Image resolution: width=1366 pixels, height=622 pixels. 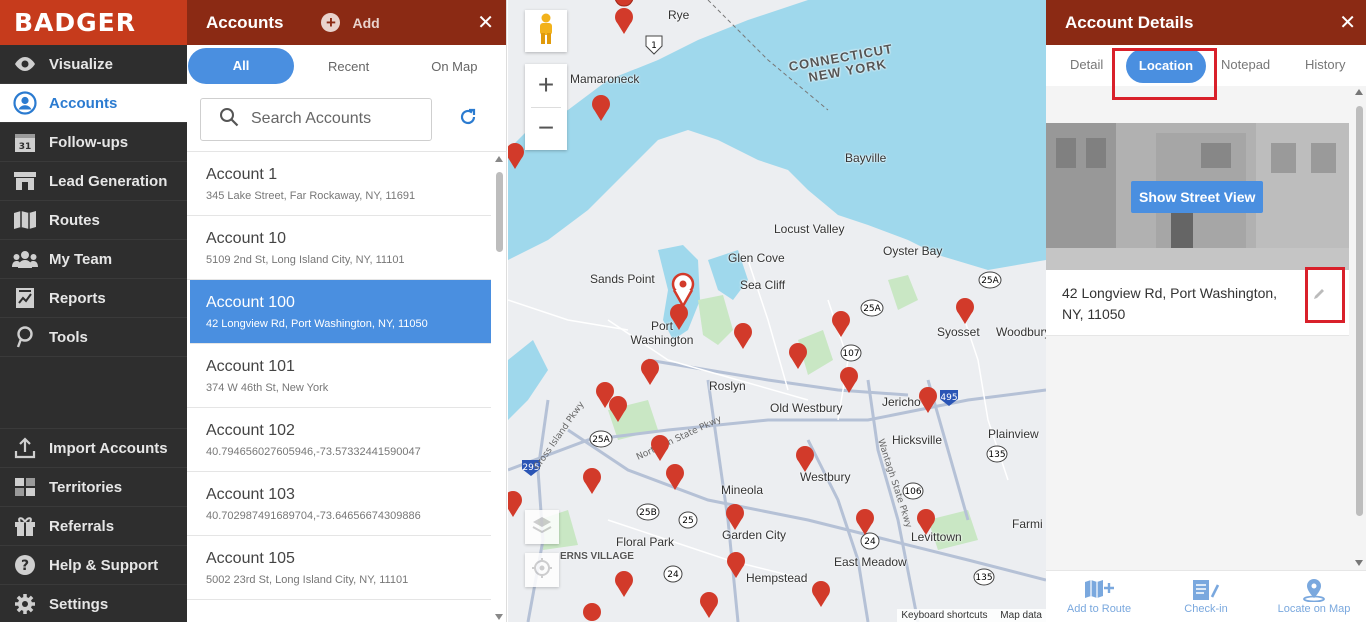 What do you see at coordinates (542, 527) in the screenshot?
I see `map-layers-button` at bounding box center [542, 527].